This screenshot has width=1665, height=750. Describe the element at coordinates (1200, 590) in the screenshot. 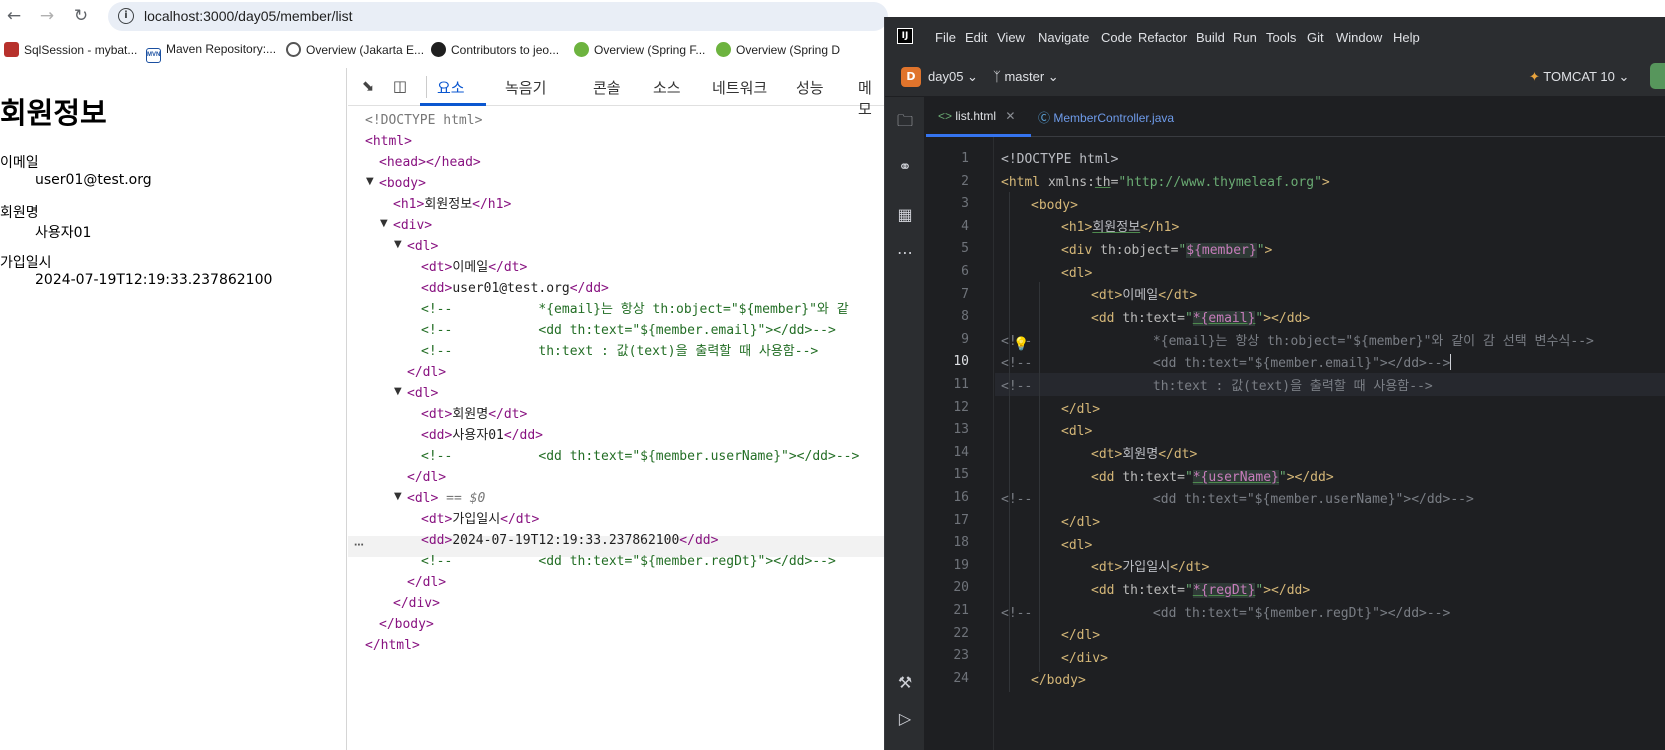

I see `code-line: <dd th:text="*{regDt}"></dd>` at that location.